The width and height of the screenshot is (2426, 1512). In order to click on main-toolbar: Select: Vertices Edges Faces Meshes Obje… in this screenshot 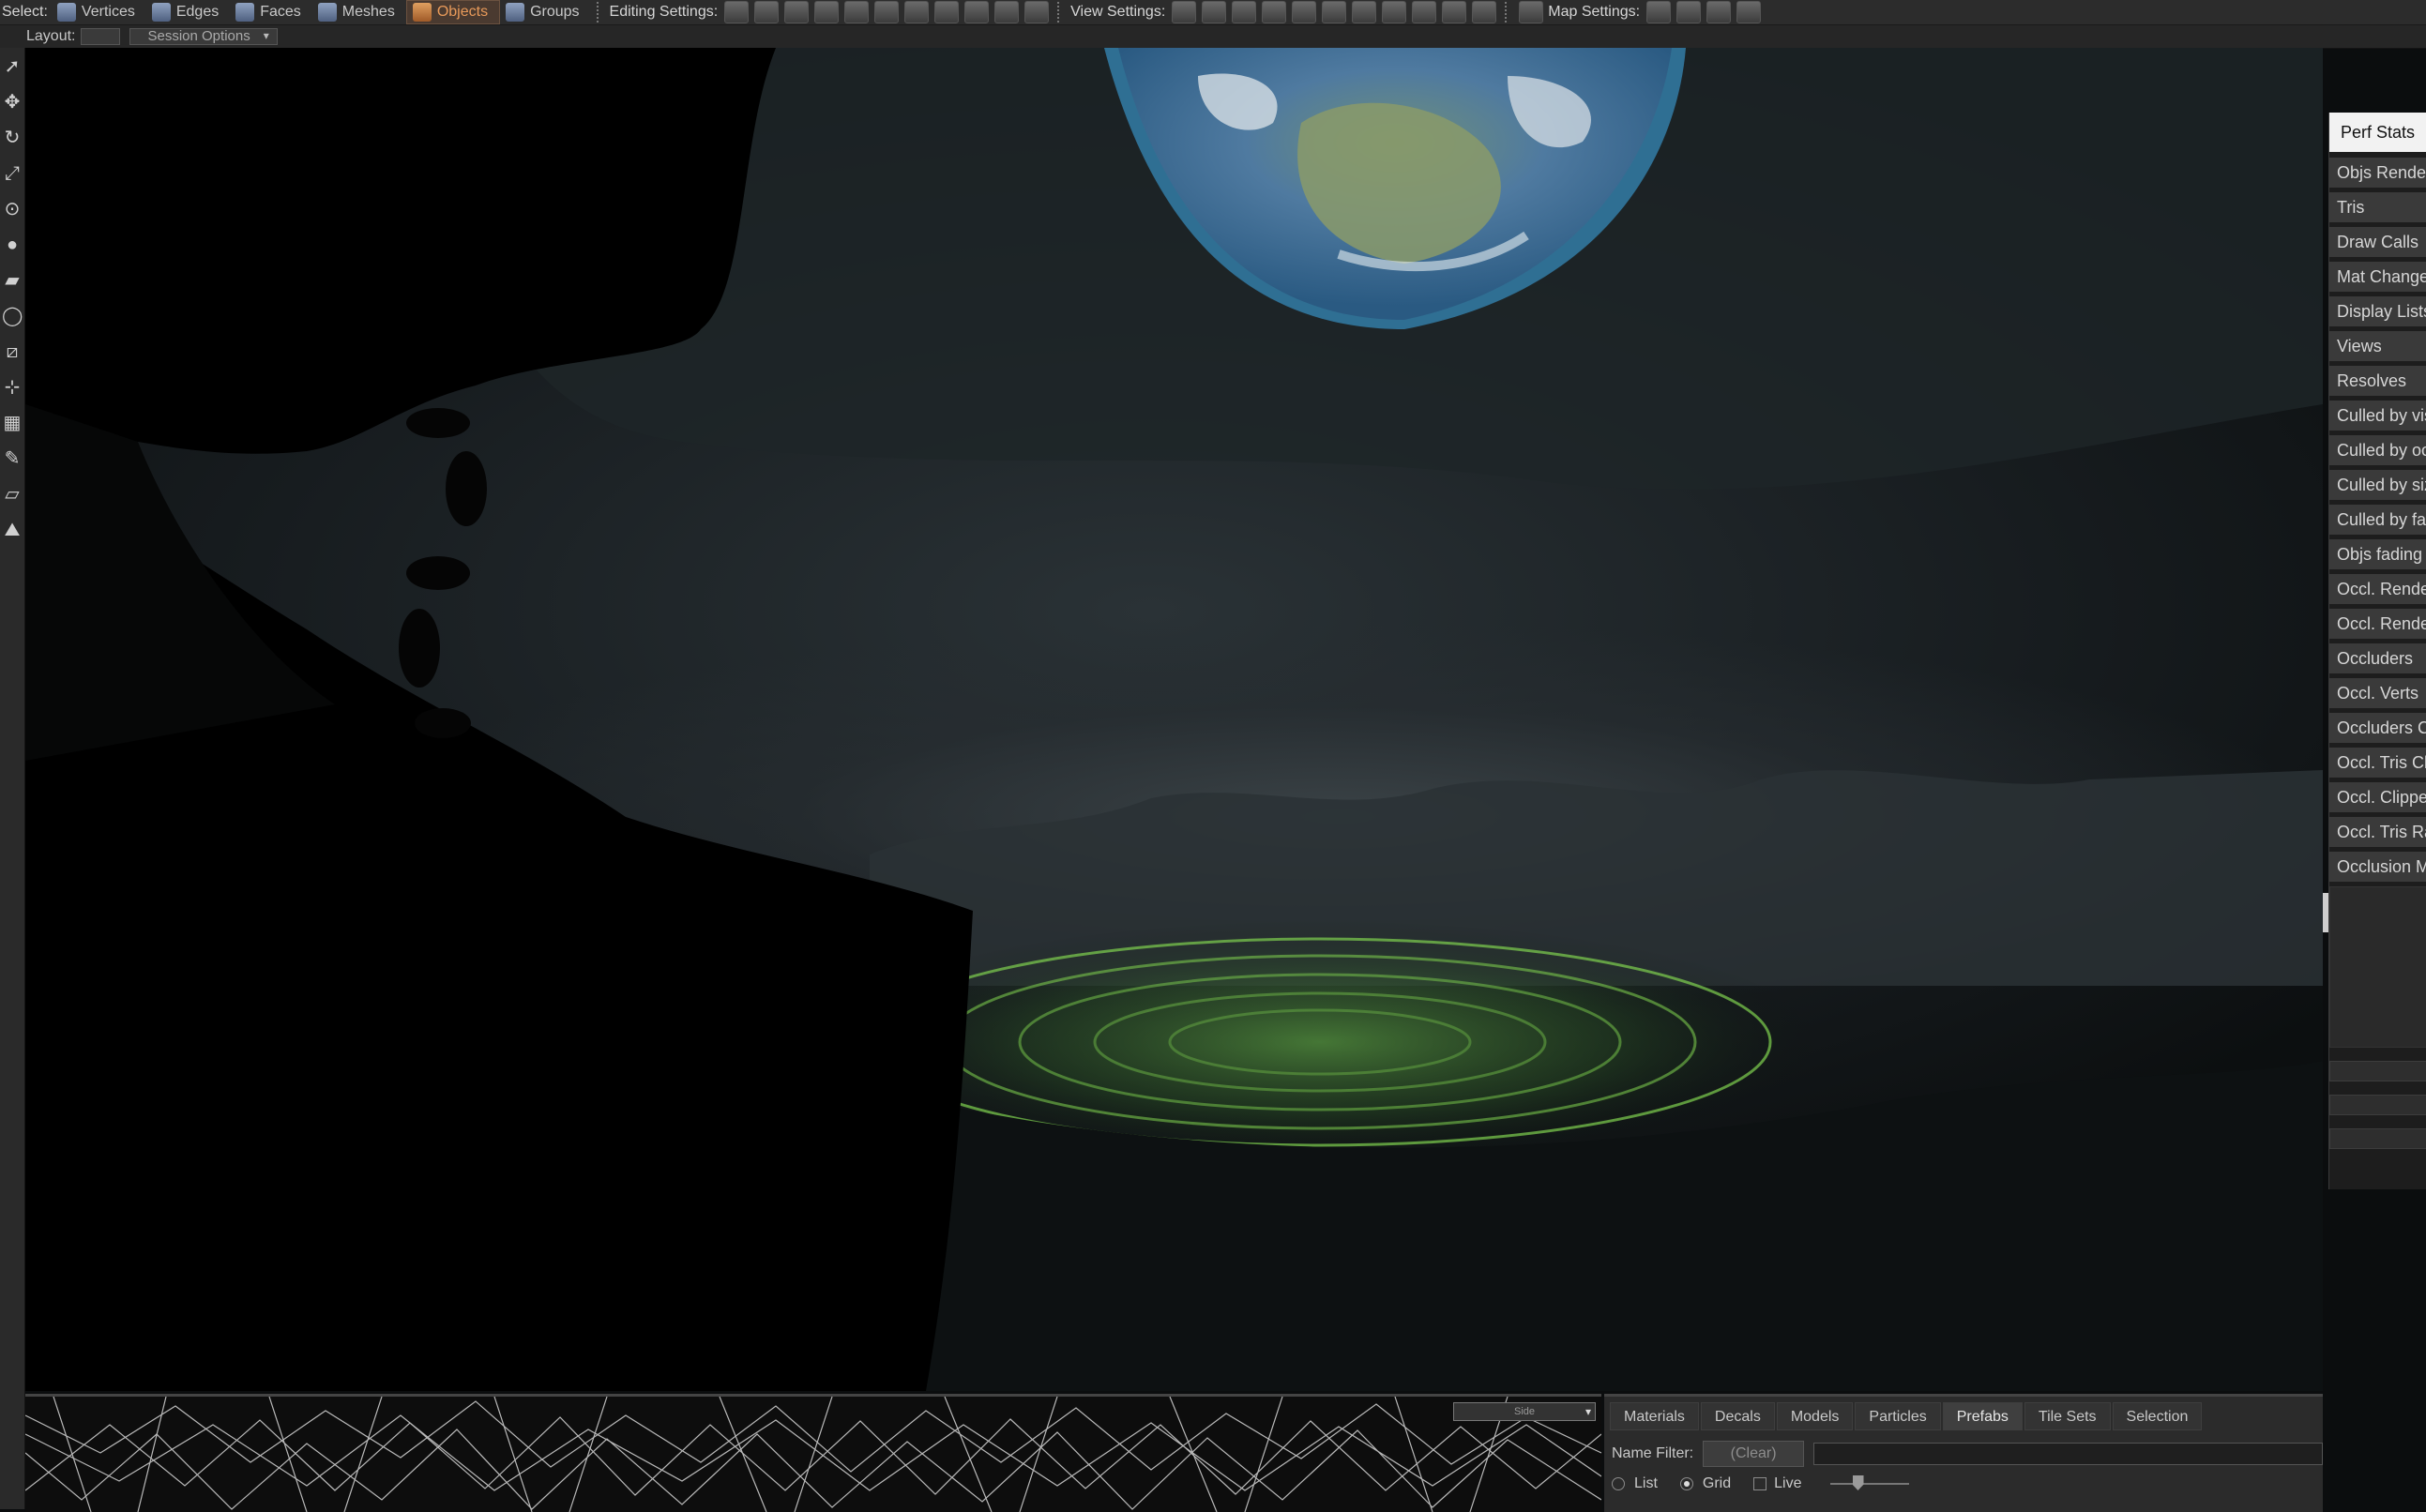, I will do `click(1213, 12)`.